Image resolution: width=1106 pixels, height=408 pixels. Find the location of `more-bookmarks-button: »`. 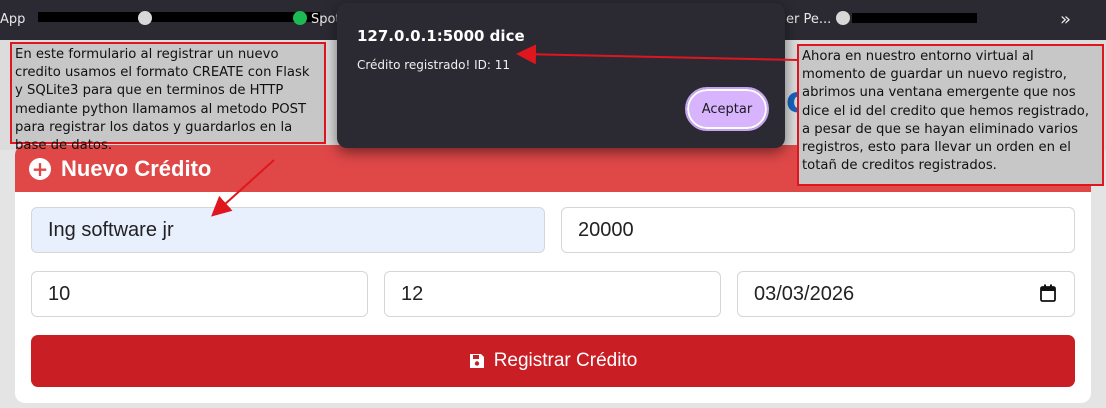

more-bookmarks-button: » is located at coordinates (1065, 19).